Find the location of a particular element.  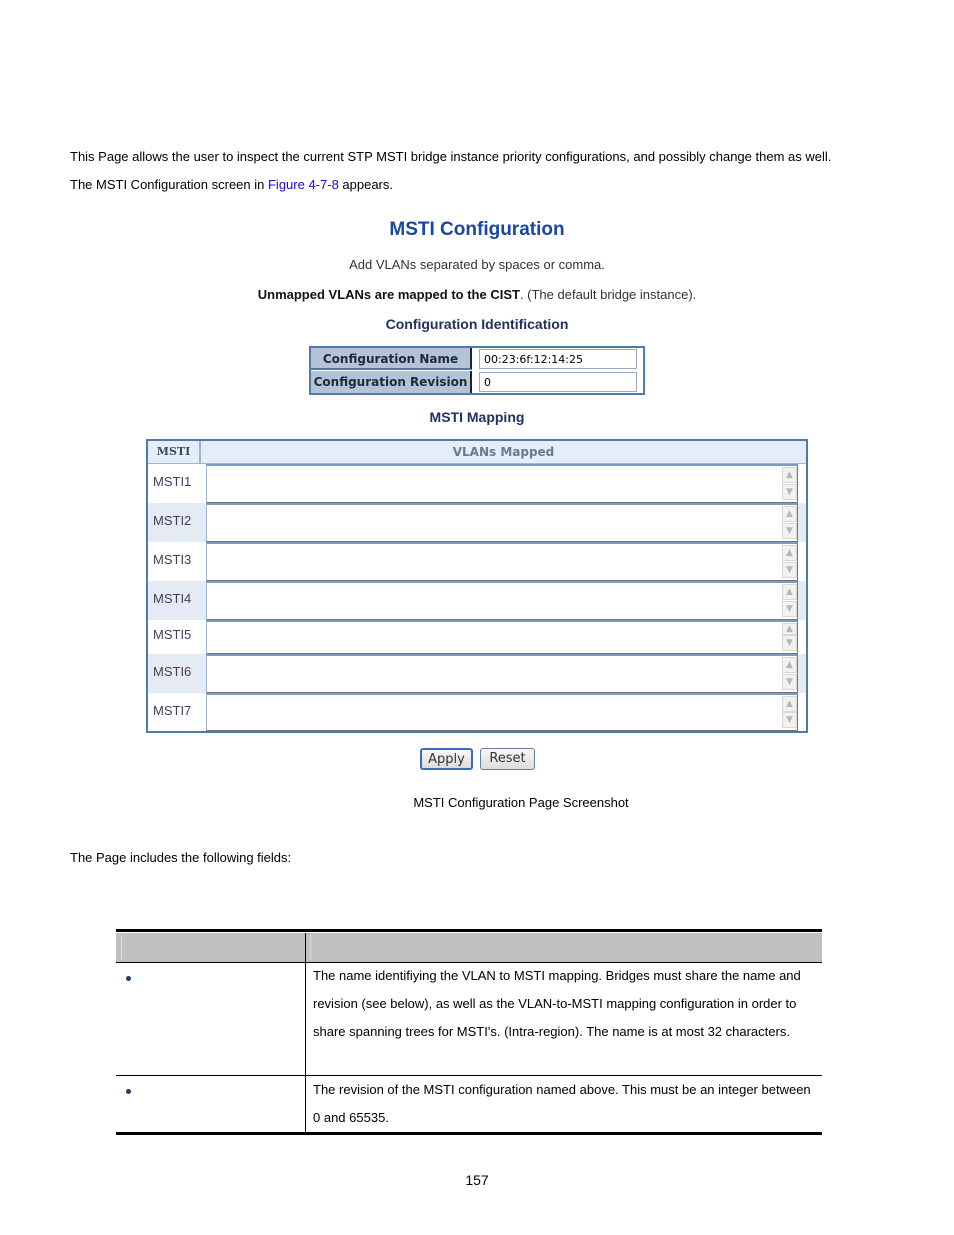

config-revision-row: Configuration Revision is located at coordinates (477, 382).